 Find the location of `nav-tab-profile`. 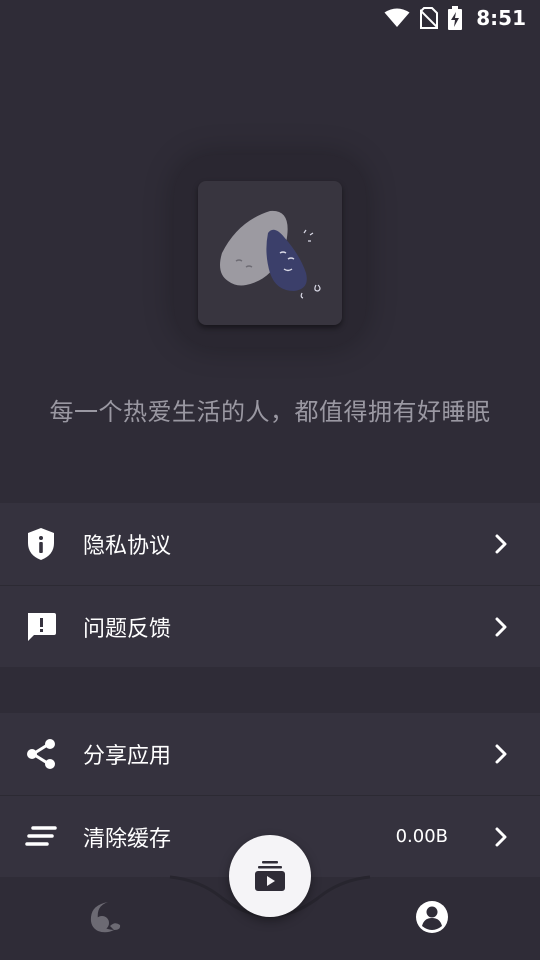

nav-tab-profile is located at coordinates (432, 917).